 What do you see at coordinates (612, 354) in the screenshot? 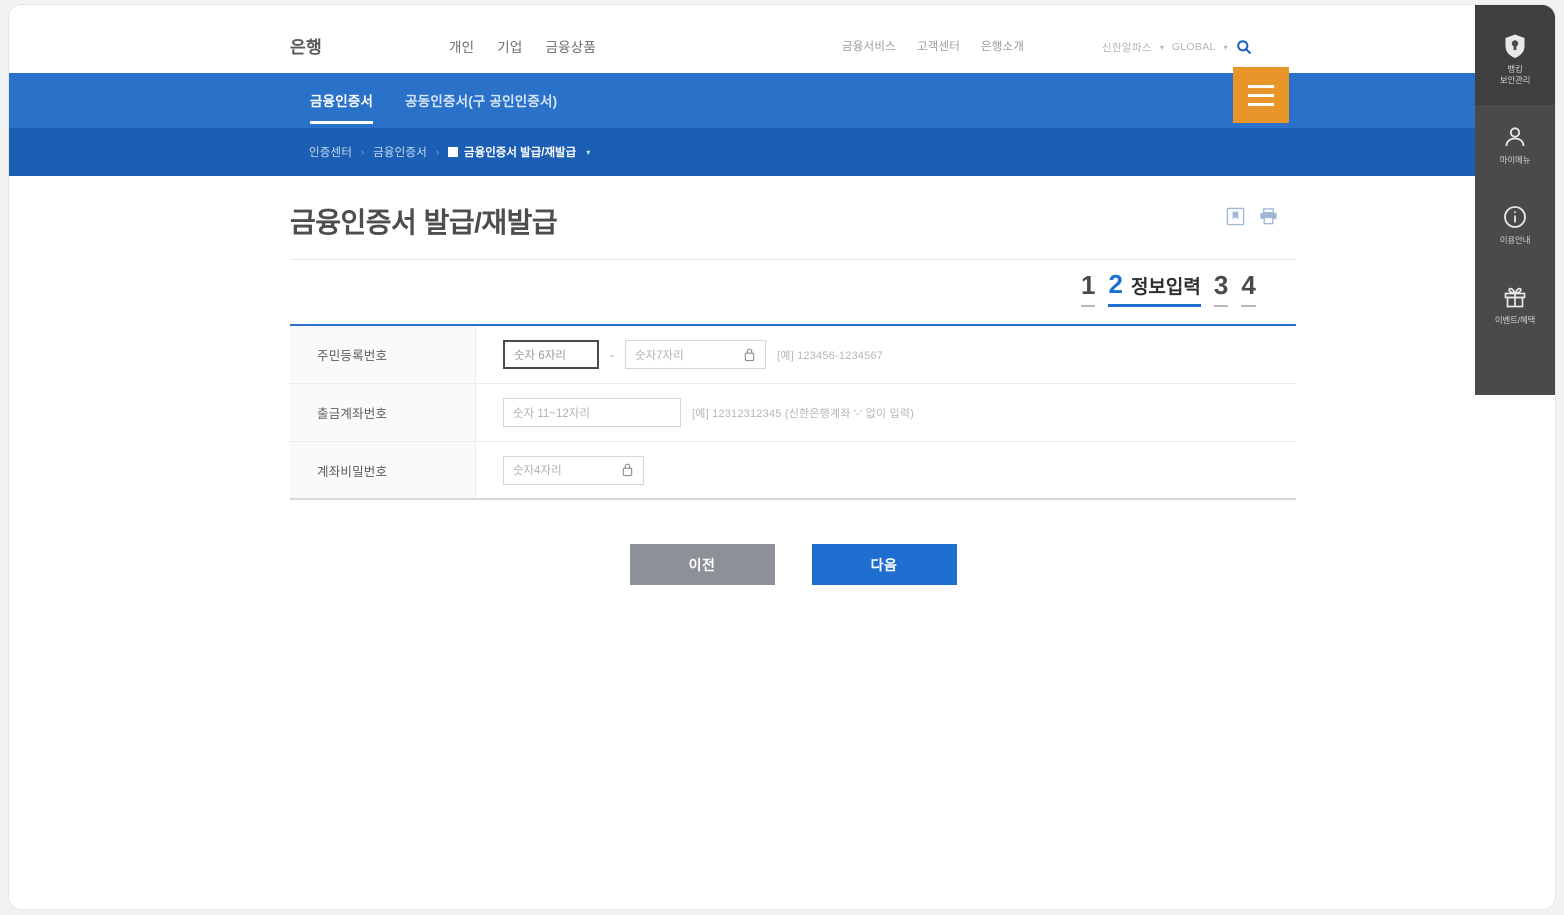
I see `rrn-dash: -` at bounding box center [612, 354].